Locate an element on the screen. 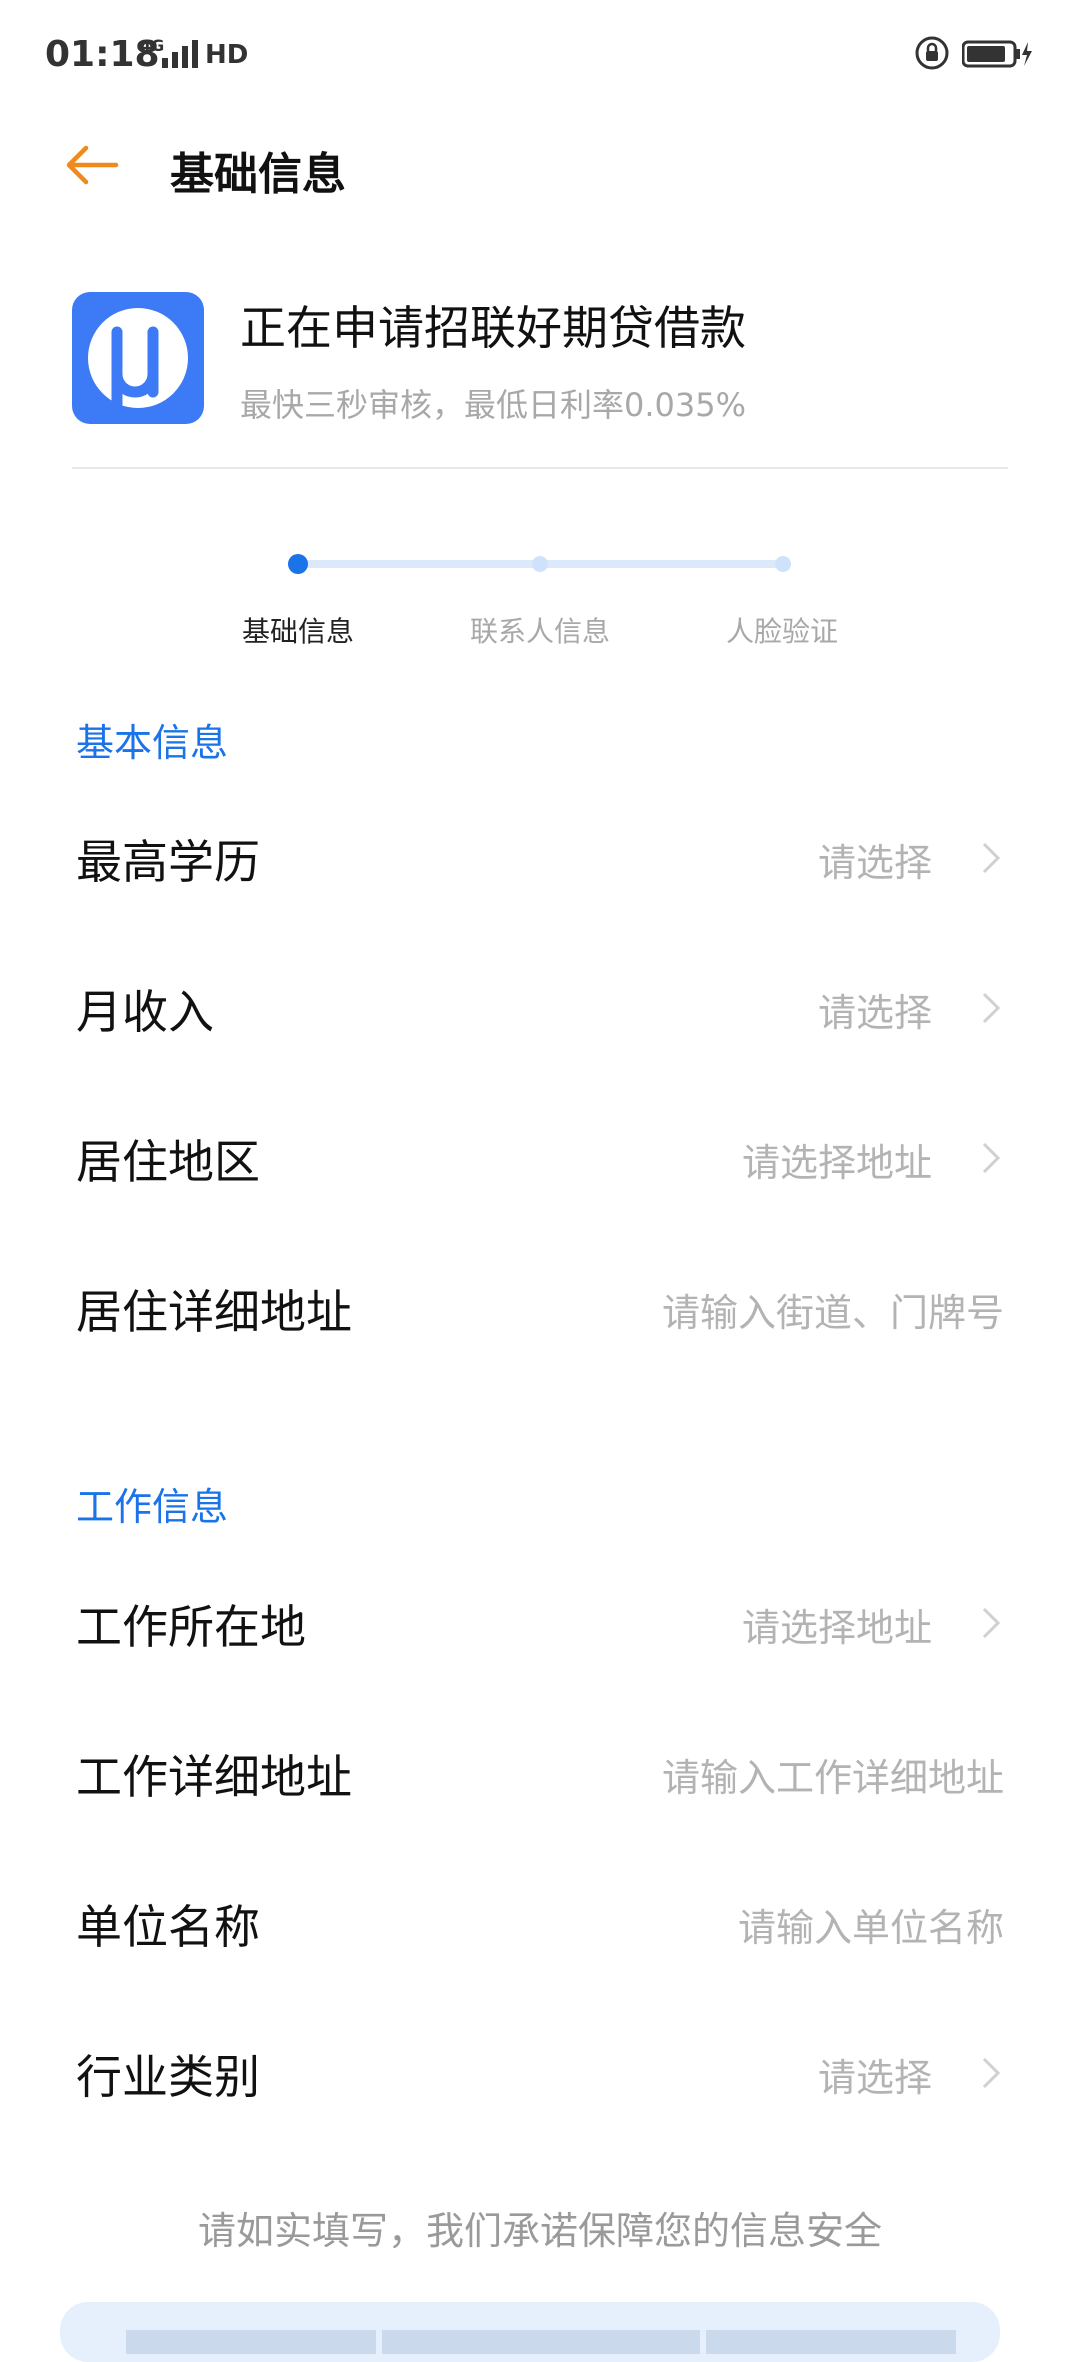 The height and width of the screenshot is (2362, 1080). row-work-location: 工作所在地 请选择地址 is located at coordinates (540, 1620).